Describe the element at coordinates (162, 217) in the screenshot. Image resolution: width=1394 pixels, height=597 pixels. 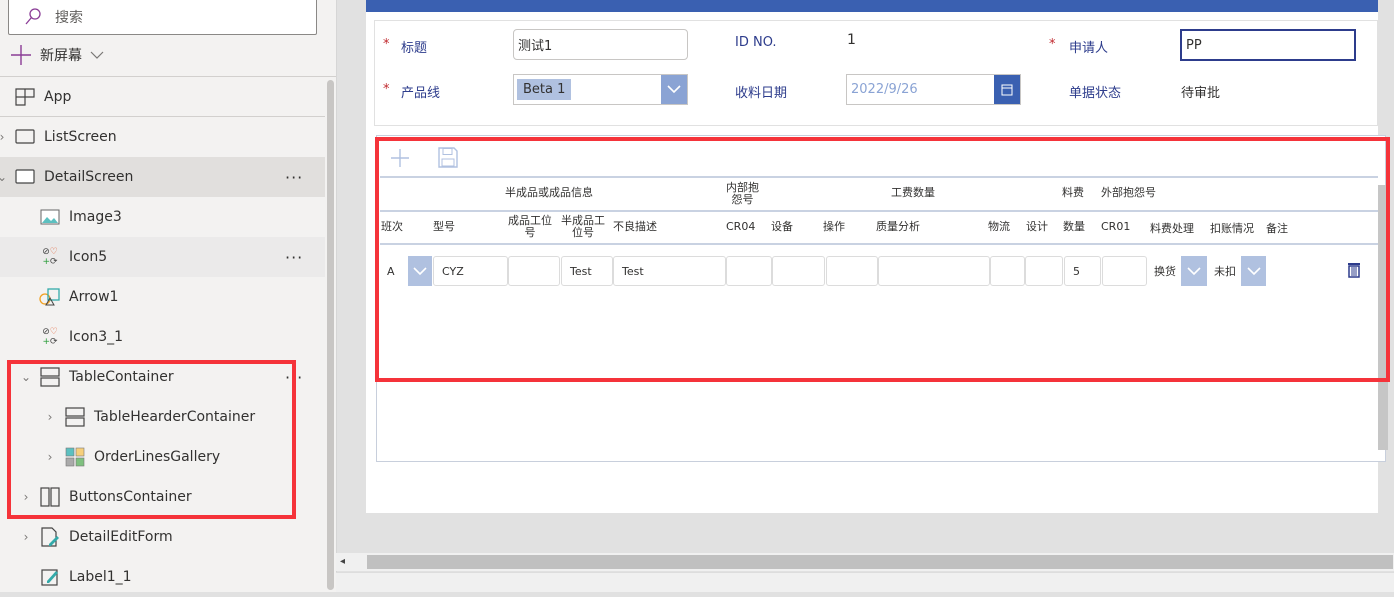
I see `tree-item-image3: Image3` at that location.